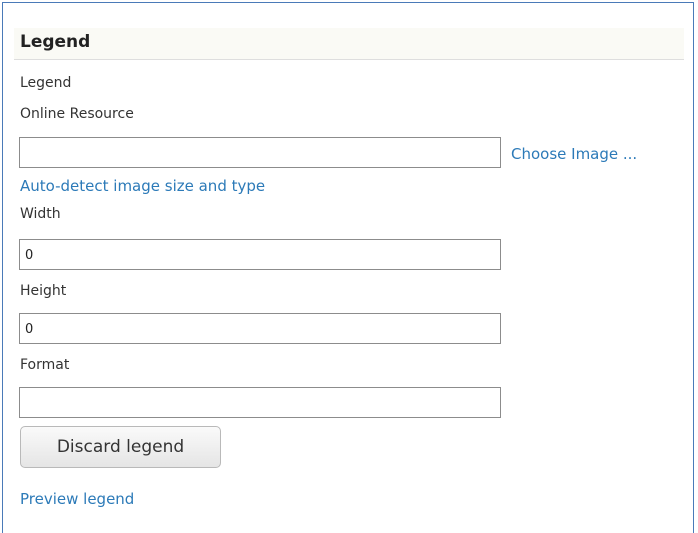 The image size is (698, 533). I want to click on width-input, so click(260, 254).